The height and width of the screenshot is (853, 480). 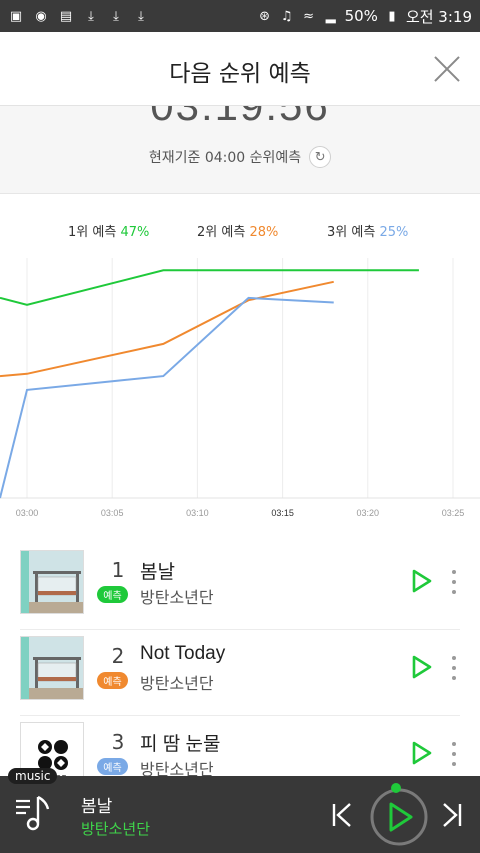 I want to click on legend-value: 28%, so click(x=264, y=232).